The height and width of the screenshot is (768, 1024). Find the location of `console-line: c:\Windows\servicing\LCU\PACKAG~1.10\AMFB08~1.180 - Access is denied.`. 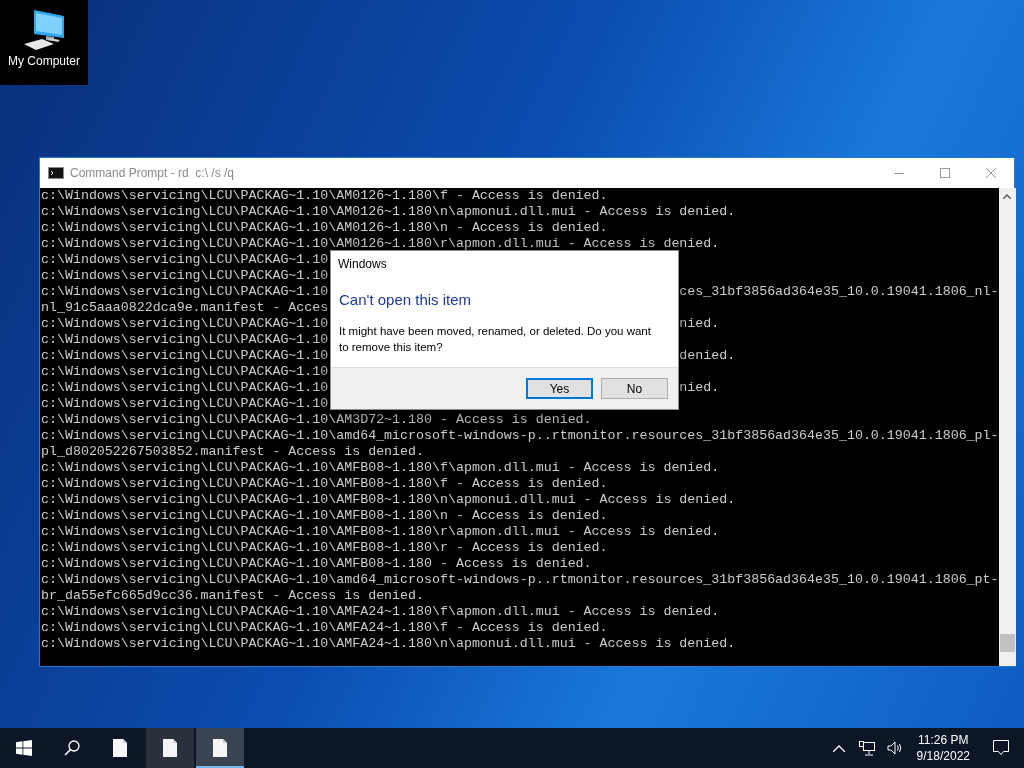

console-line: c:\Windows\servicing\LCU\PACKAG~1.10\AMFB08~1.180 - Access is denied. is located at coordinates (316, 564).